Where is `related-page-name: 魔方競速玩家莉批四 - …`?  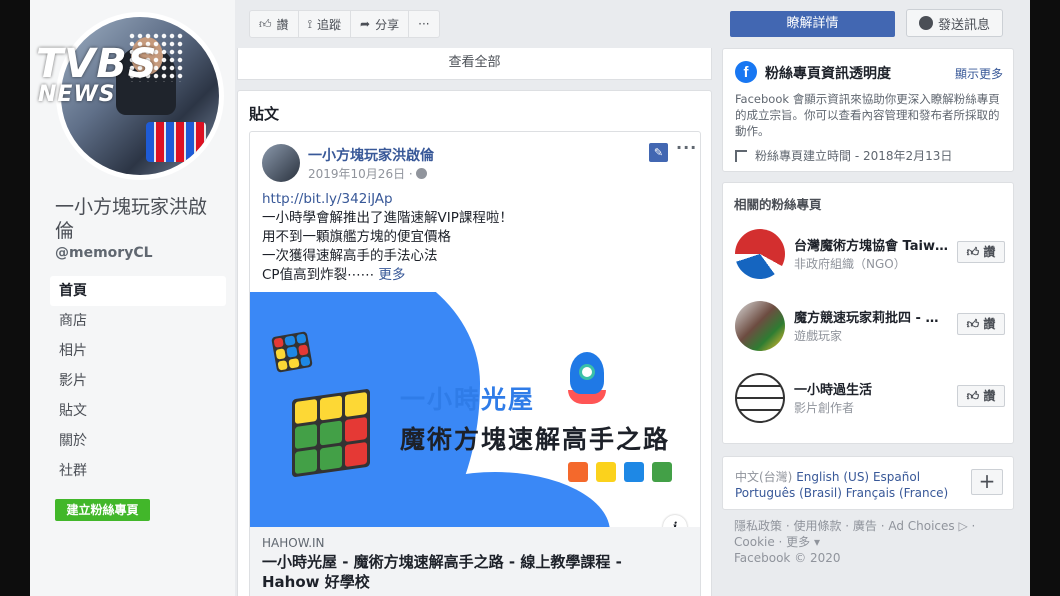 related-page-name: 魔方競速玩家莉批四 - … is located at coordinates (874, 316).